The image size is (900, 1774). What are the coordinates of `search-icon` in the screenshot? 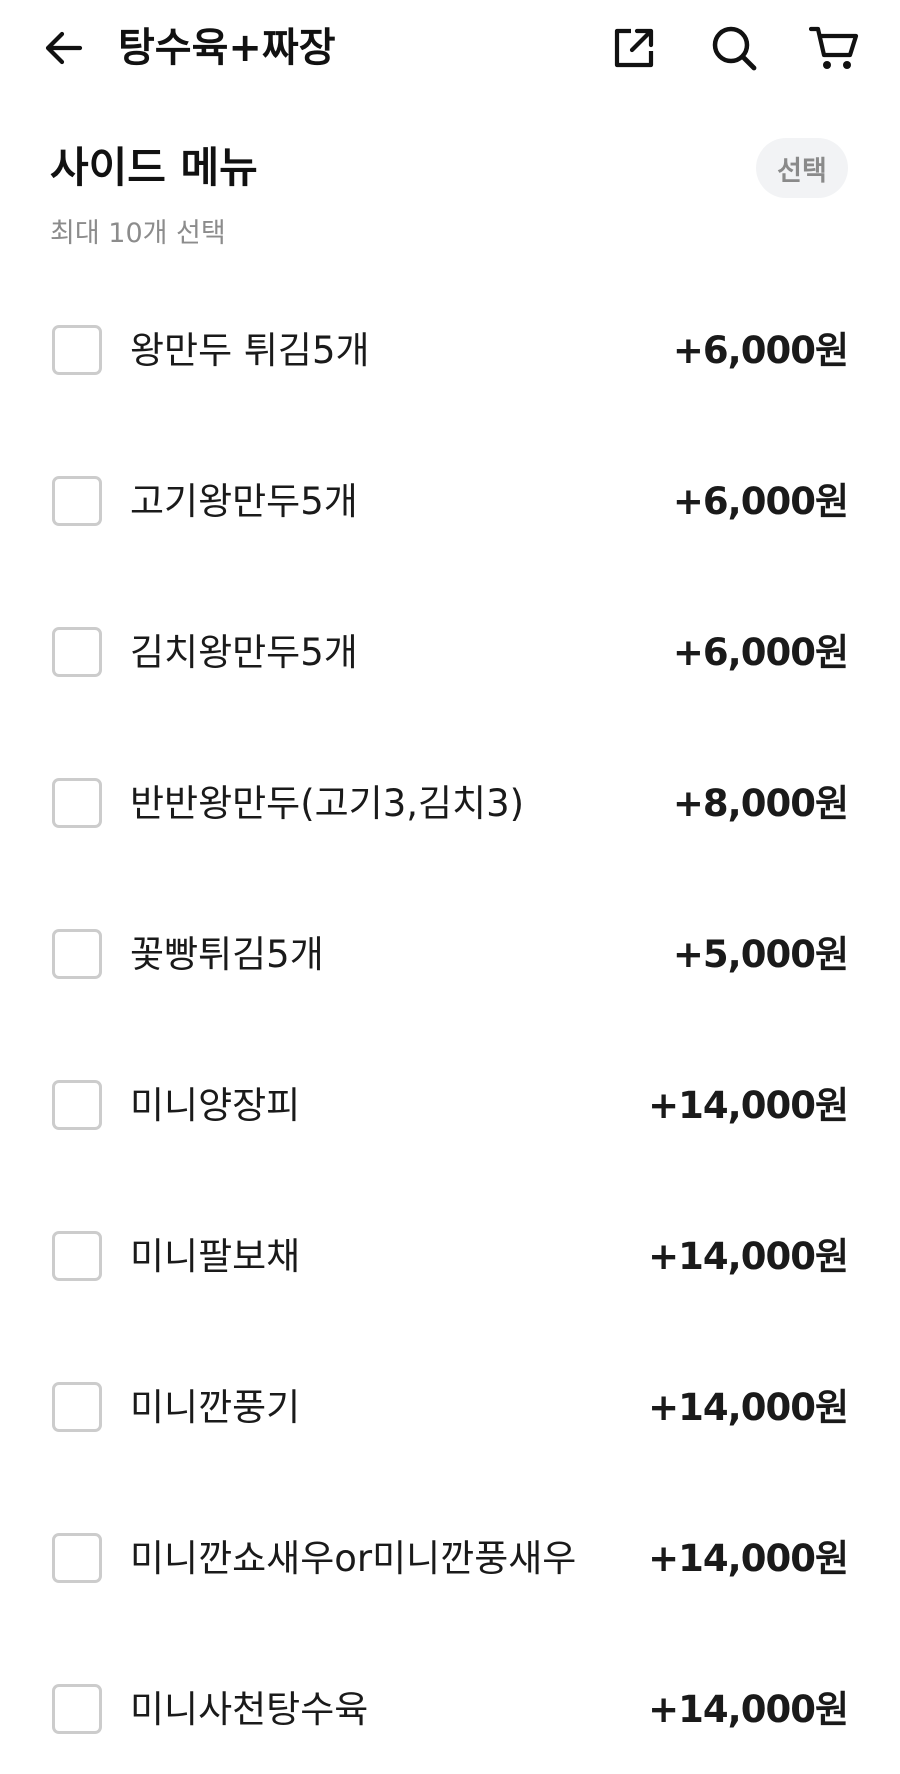 It's located at (734, 48).